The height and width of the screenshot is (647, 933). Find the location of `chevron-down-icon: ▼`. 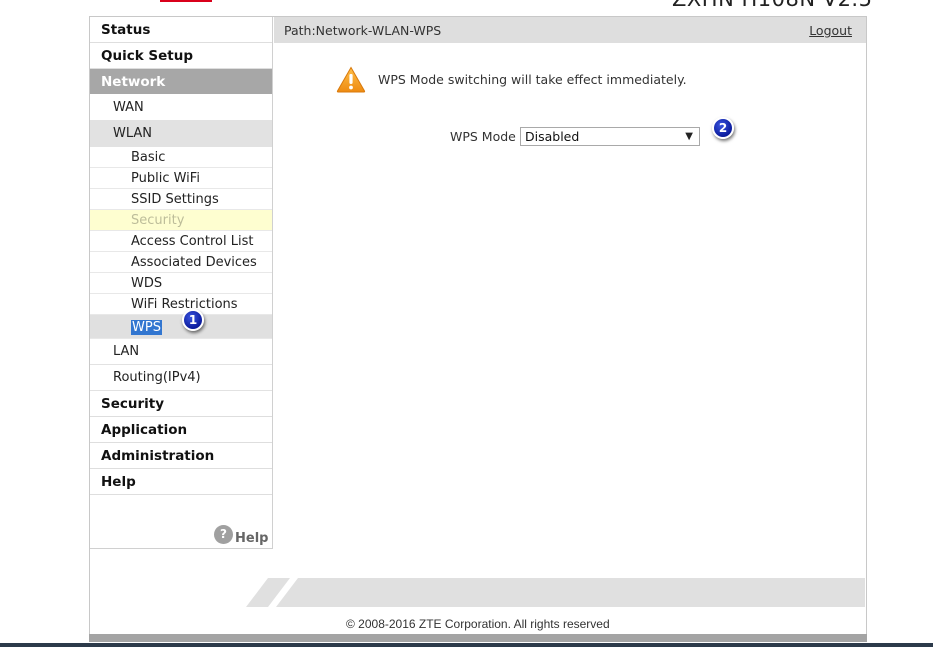

chevron-down-icon: ▼ is located at coordinates (689, 136).